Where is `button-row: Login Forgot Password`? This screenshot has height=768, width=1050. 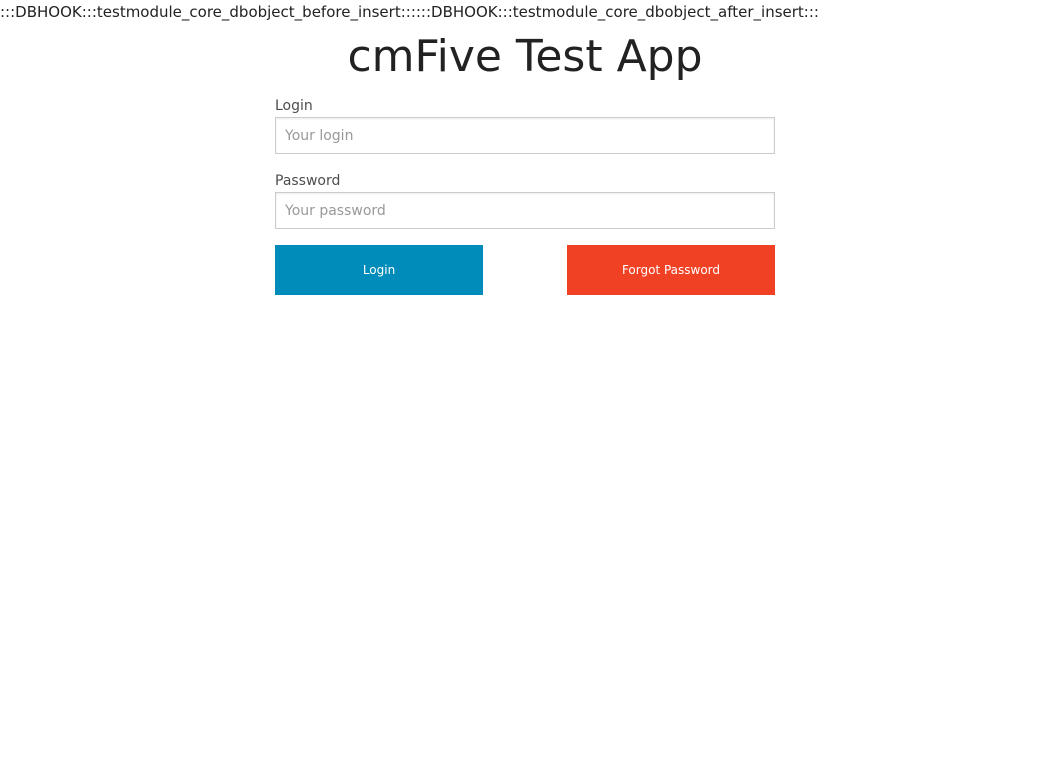 button-row: Login Forgot Password is located at coordinates (525, 270).